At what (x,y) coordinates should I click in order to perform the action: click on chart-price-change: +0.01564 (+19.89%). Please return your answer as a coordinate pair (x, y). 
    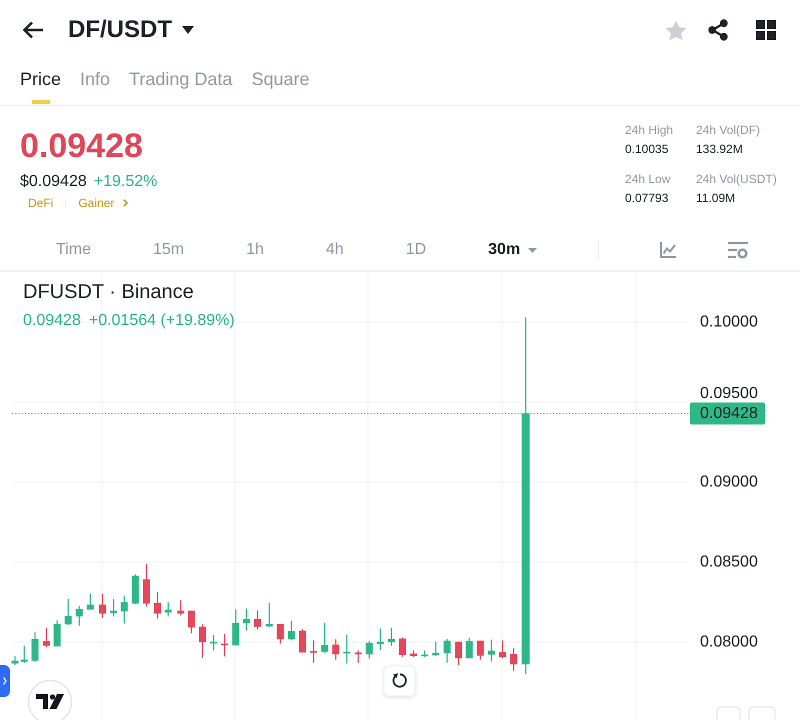
    Looking at the image, I should click on (161, 321).